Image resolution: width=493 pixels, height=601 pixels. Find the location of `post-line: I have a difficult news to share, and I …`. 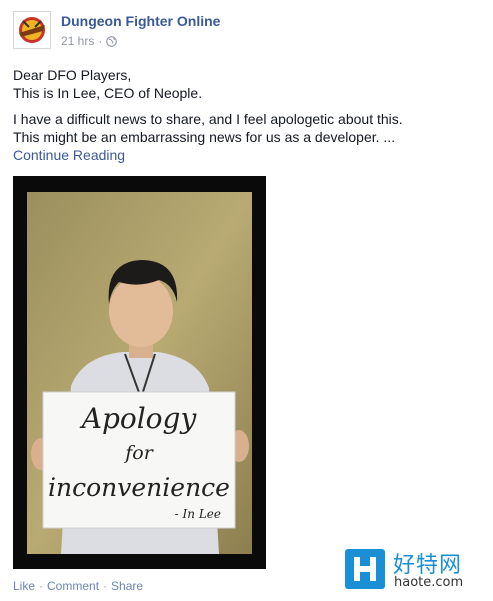

post-line: I have a difficult news to share, and I … is located at coordinates (208, 119).